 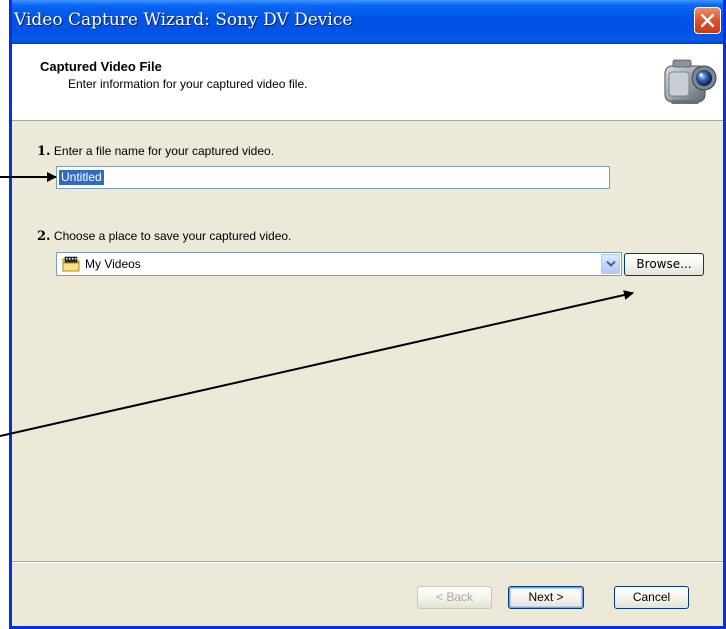 I want to click on close-button, so click(x=707, y=20).